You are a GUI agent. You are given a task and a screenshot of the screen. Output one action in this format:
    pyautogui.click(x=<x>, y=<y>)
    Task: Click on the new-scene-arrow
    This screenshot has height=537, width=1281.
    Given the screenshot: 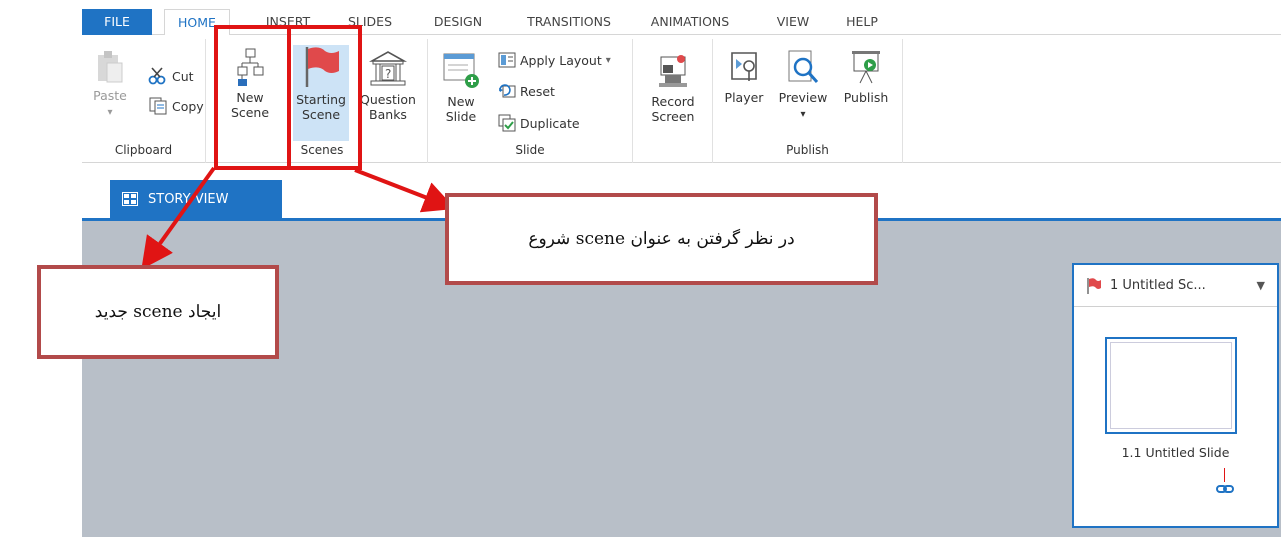 What is the action you would take?
    pyautogui.click(x=178, y=218)
    